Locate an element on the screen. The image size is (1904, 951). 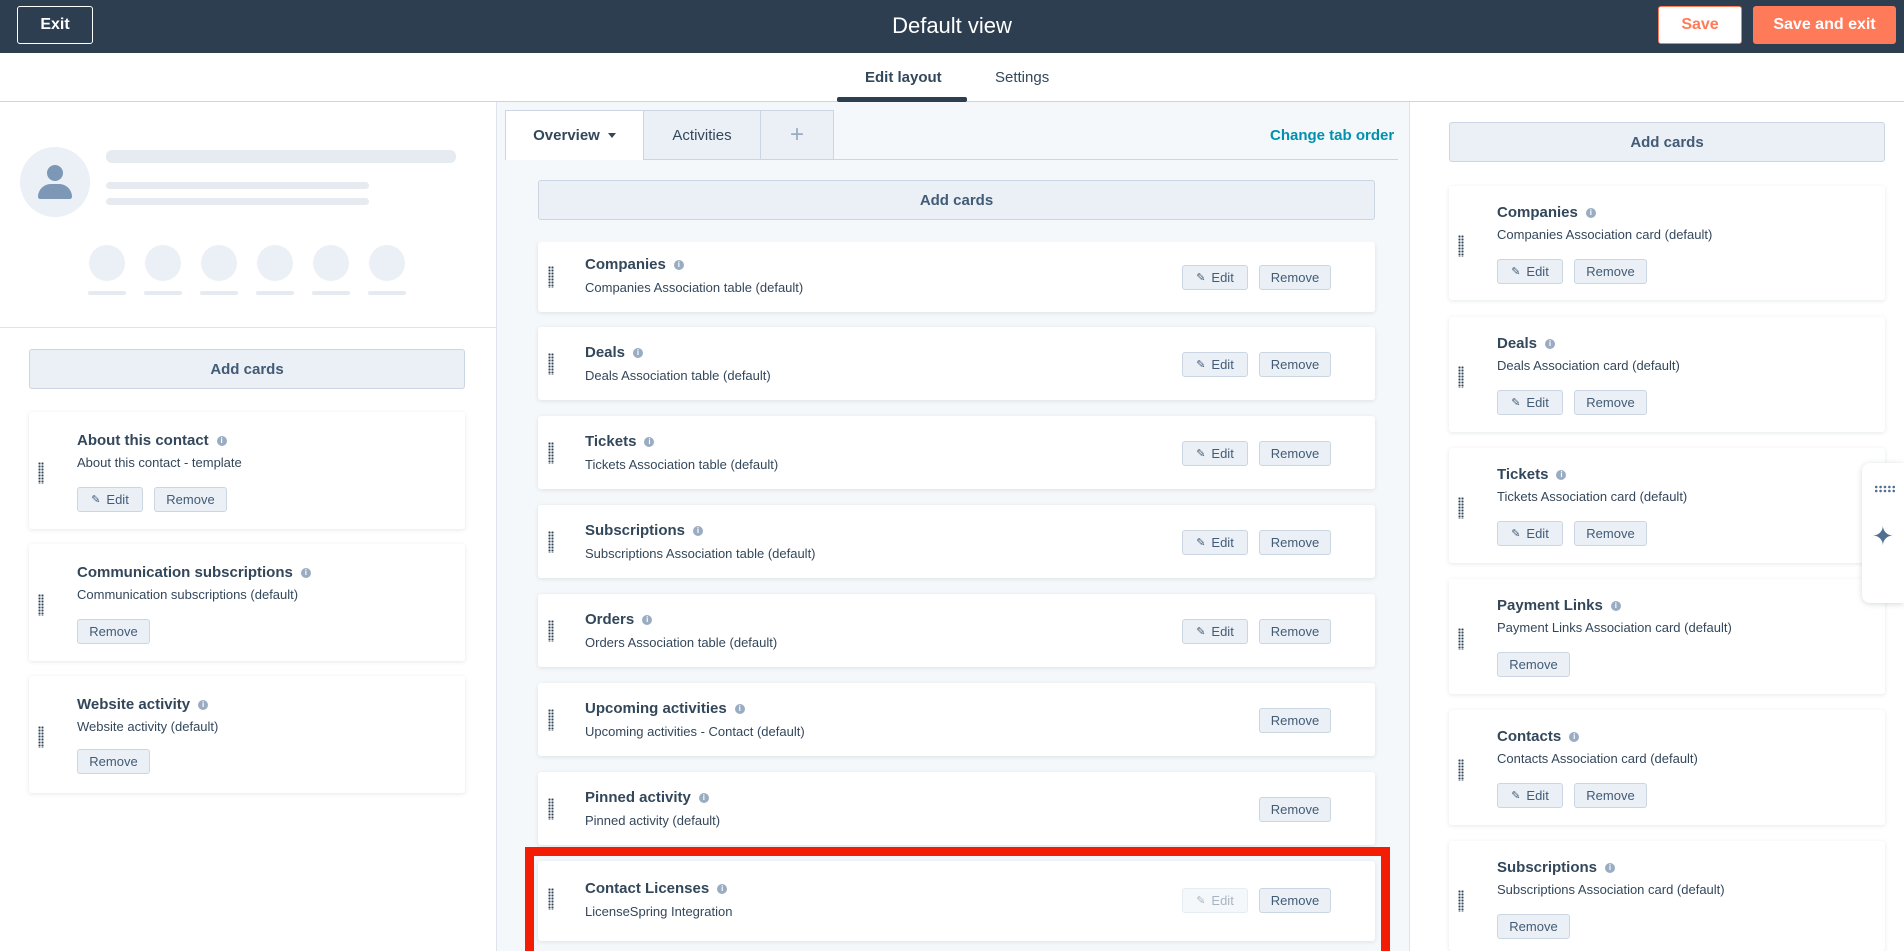
card-title: Payment Links i is located at coordinates (1559, 605).